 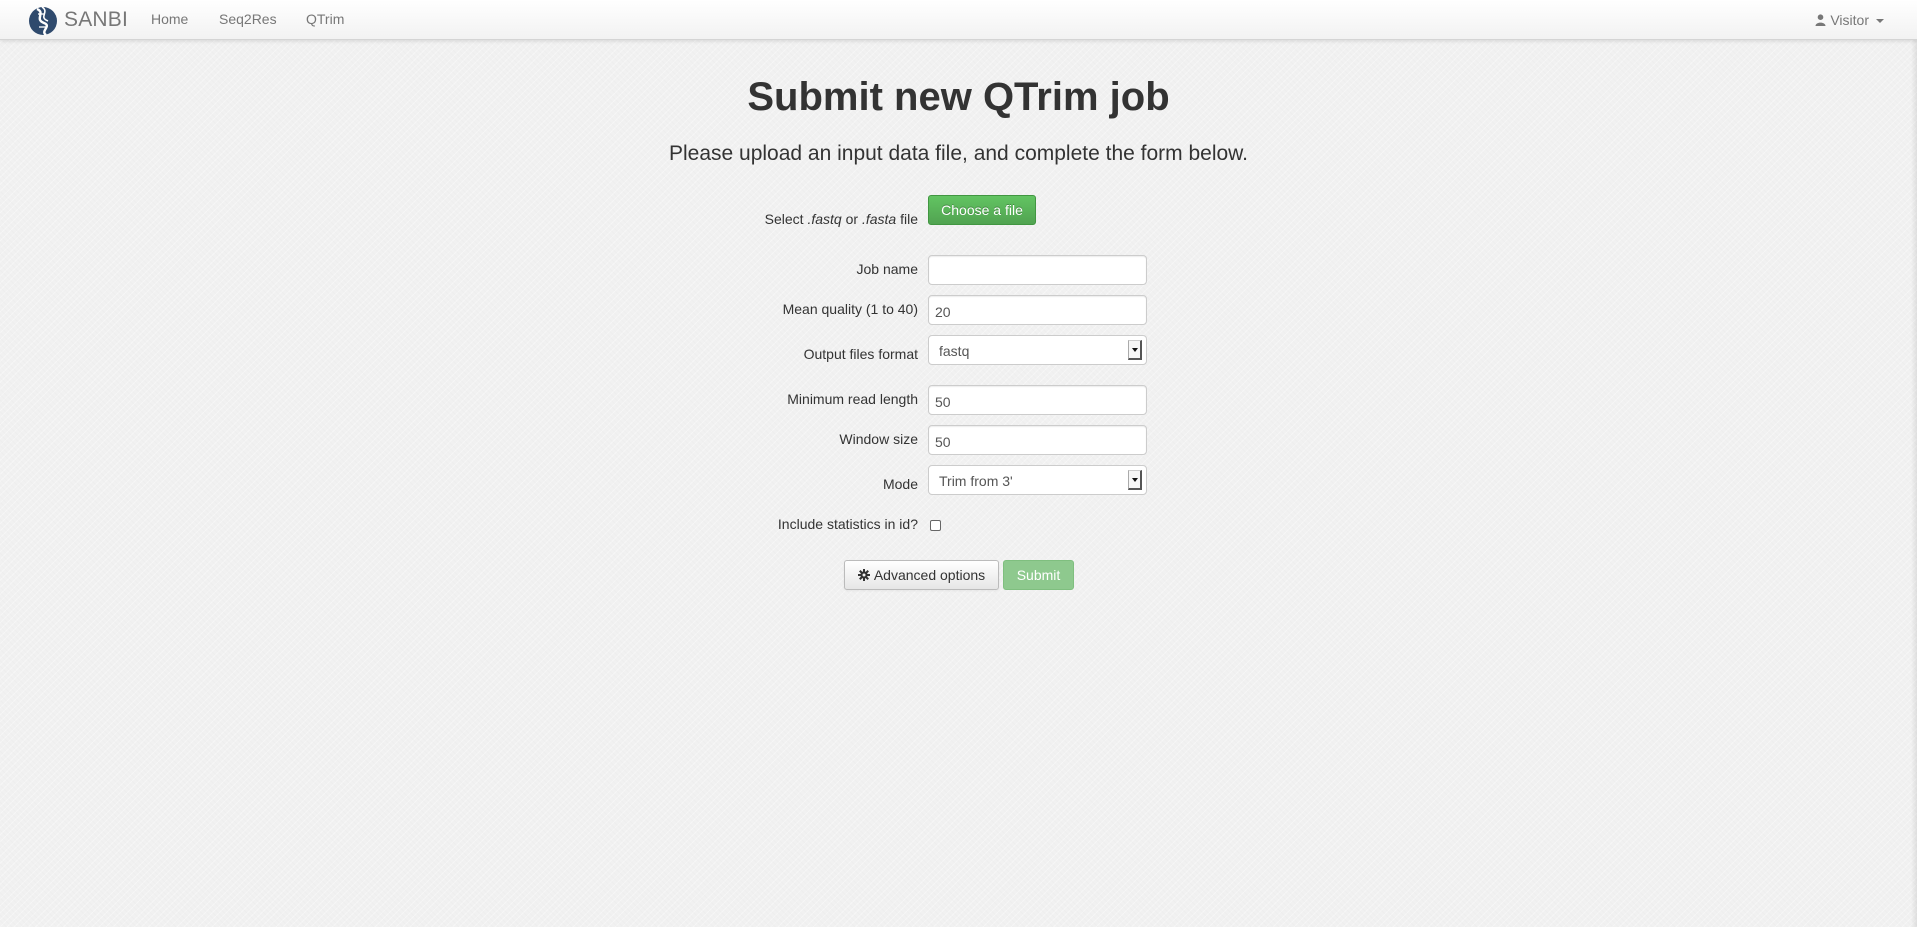 I want to click on user-icon, so click(x=1820, y=20).